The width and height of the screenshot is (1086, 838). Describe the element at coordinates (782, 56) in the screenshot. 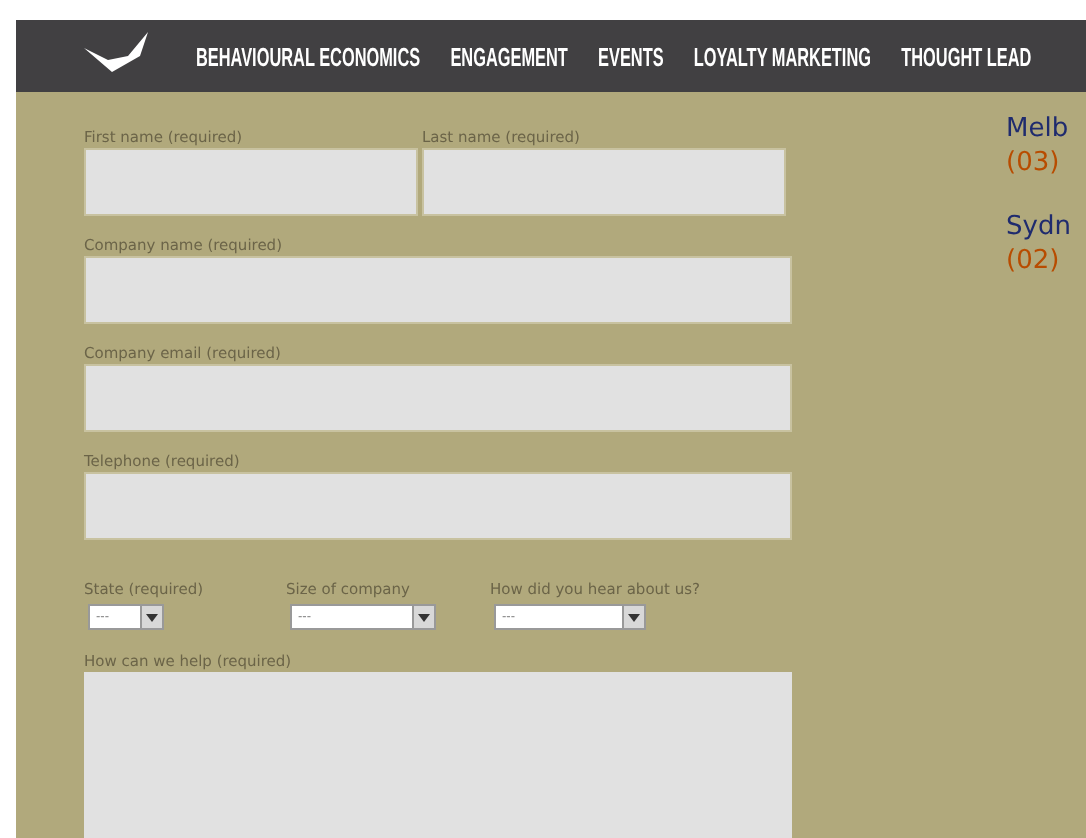

I see `nav-link: LOYALTY MARKETING` at that location.